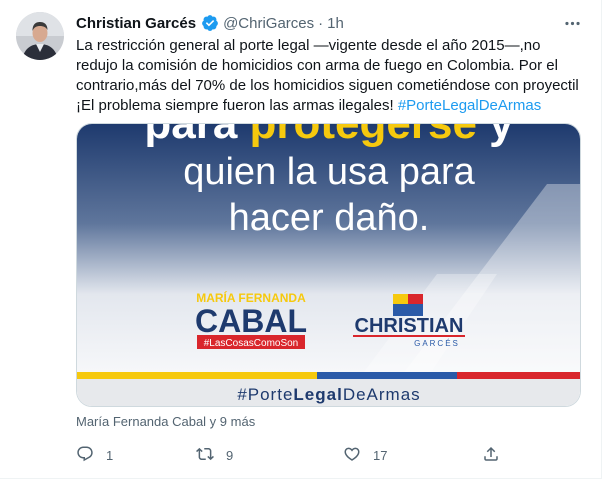 Image resolution: width=602 pixels, height=479 pixels. Describe the element at coordinates (572, 23) in the screenshot. I see `more-options-icon` at that location.